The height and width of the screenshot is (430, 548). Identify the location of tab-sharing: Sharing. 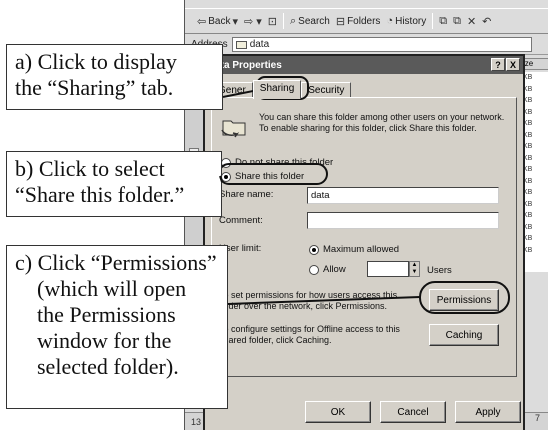
(277, 89).